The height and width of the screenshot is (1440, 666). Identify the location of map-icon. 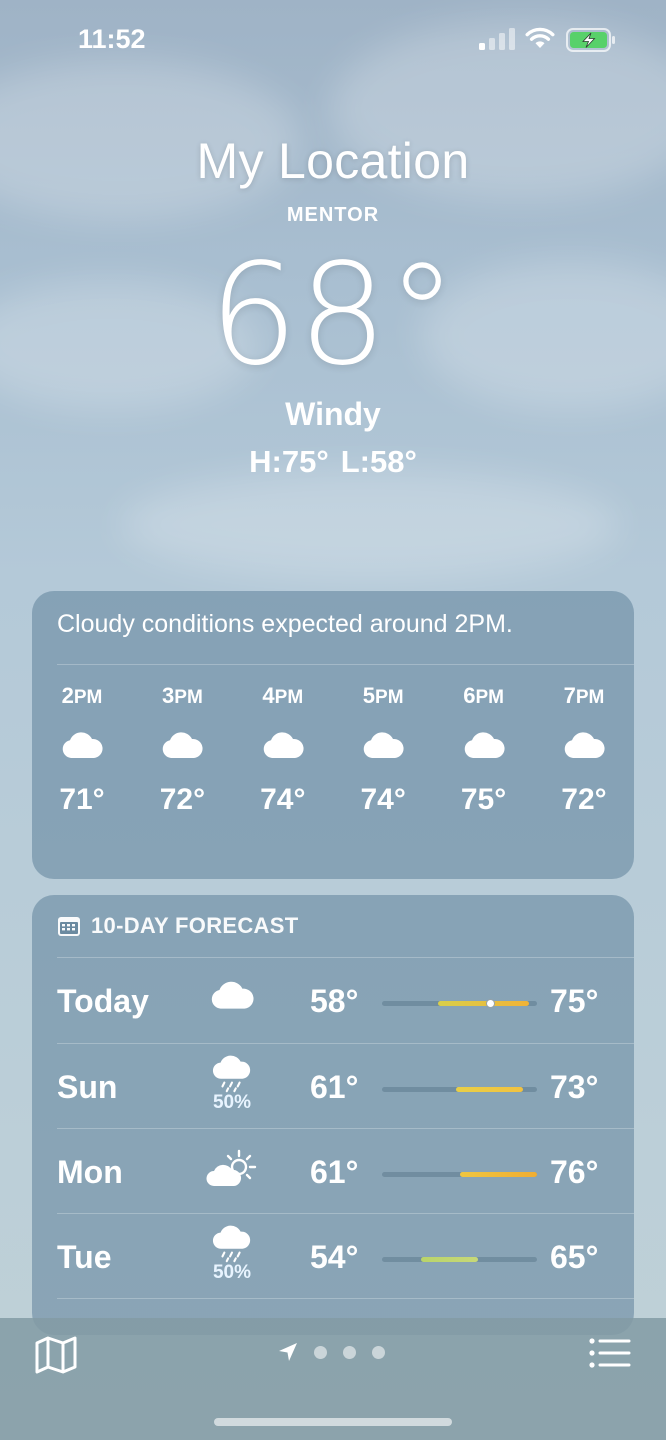
(56, 1355).